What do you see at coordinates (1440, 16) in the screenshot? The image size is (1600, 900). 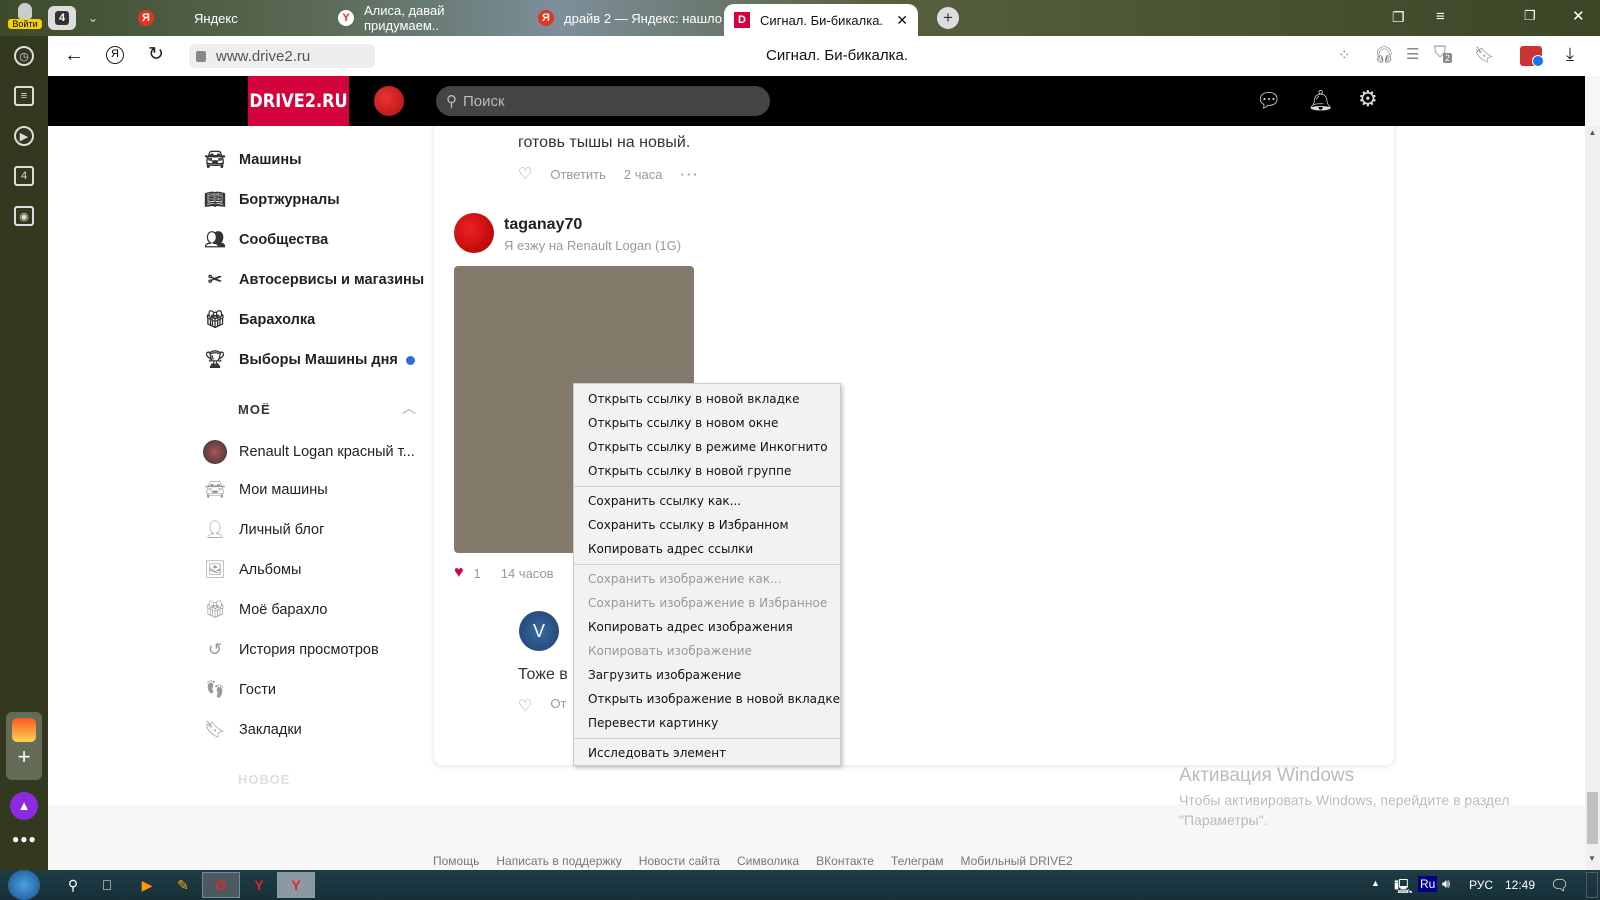 I see `menu-icon: ≡` at bounding box center [1440, 16].